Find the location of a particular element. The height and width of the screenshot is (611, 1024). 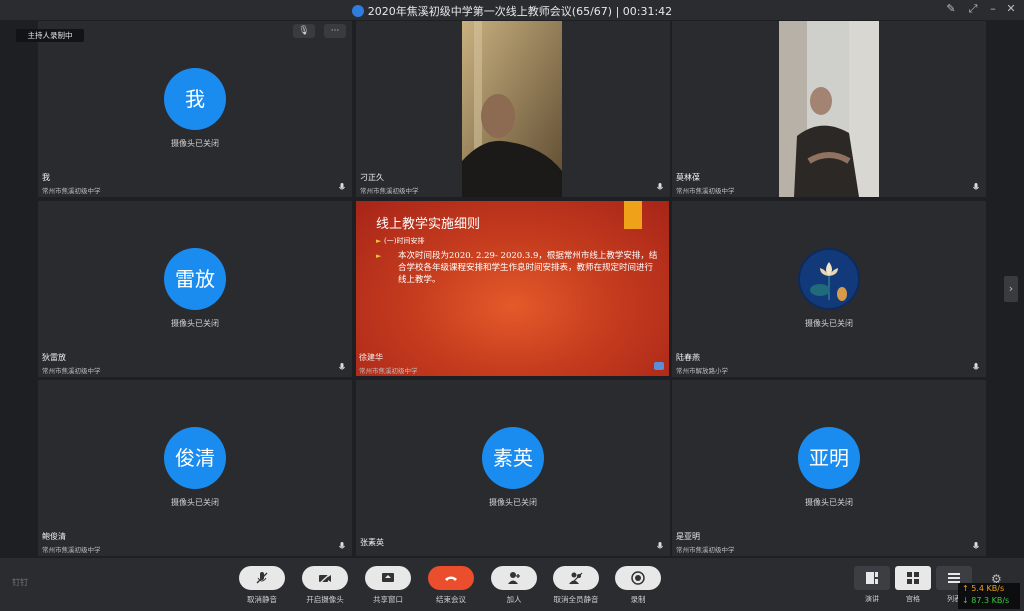

mute-all-icon is located at coordinates (576, 578).